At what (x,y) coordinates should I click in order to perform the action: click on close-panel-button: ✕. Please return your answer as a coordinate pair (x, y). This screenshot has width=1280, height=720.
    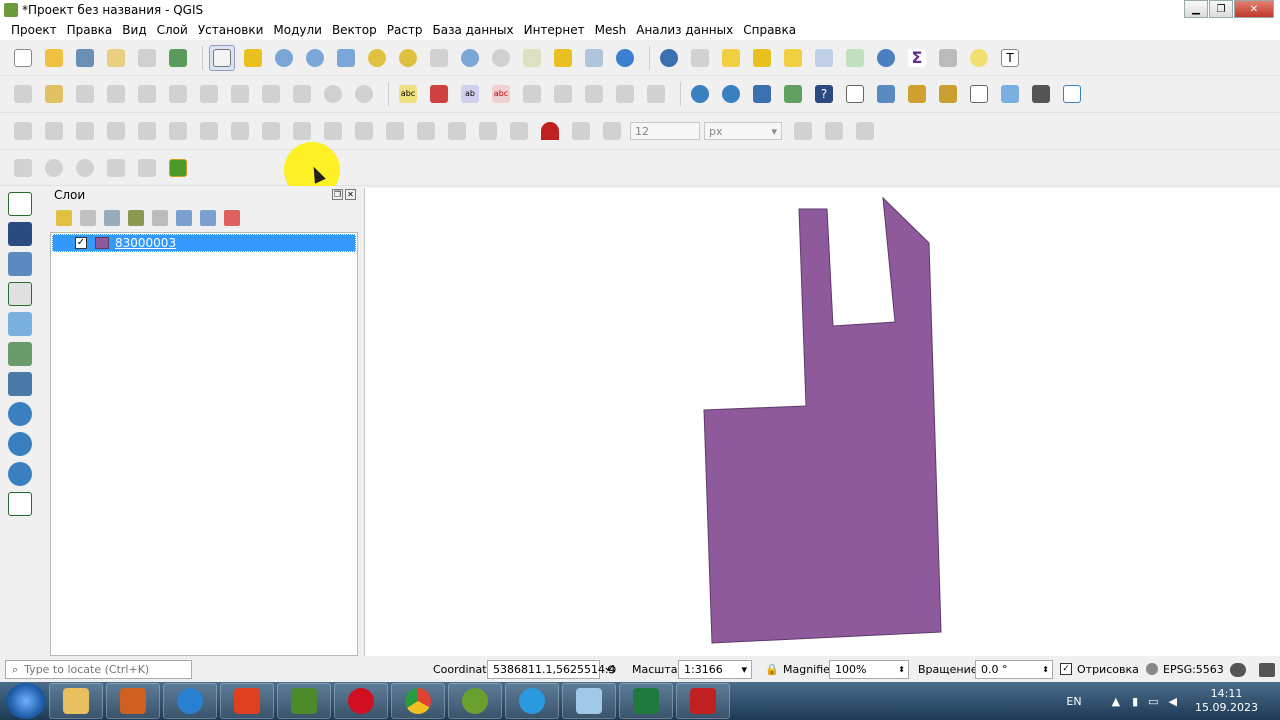
    Looking at the image, I should click on (350, 194).